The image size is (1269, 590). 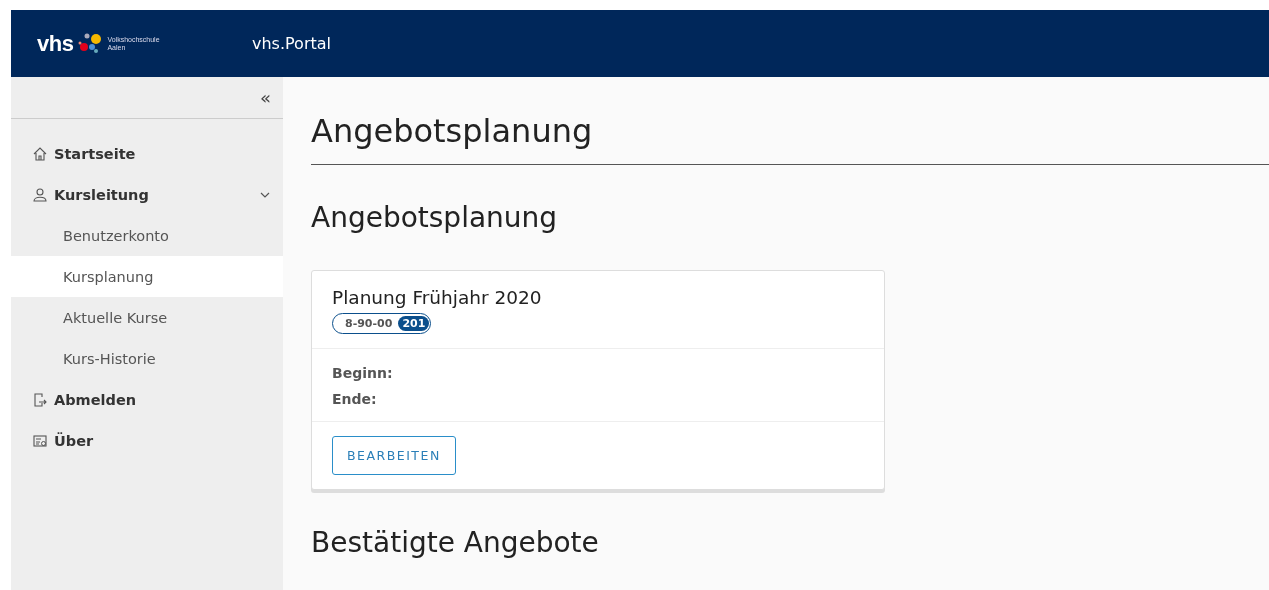 What do you see at coordinates (291, 43) in the screenshot?
I see `app-title: vhs.Portal` at bounding box center [291, 43].